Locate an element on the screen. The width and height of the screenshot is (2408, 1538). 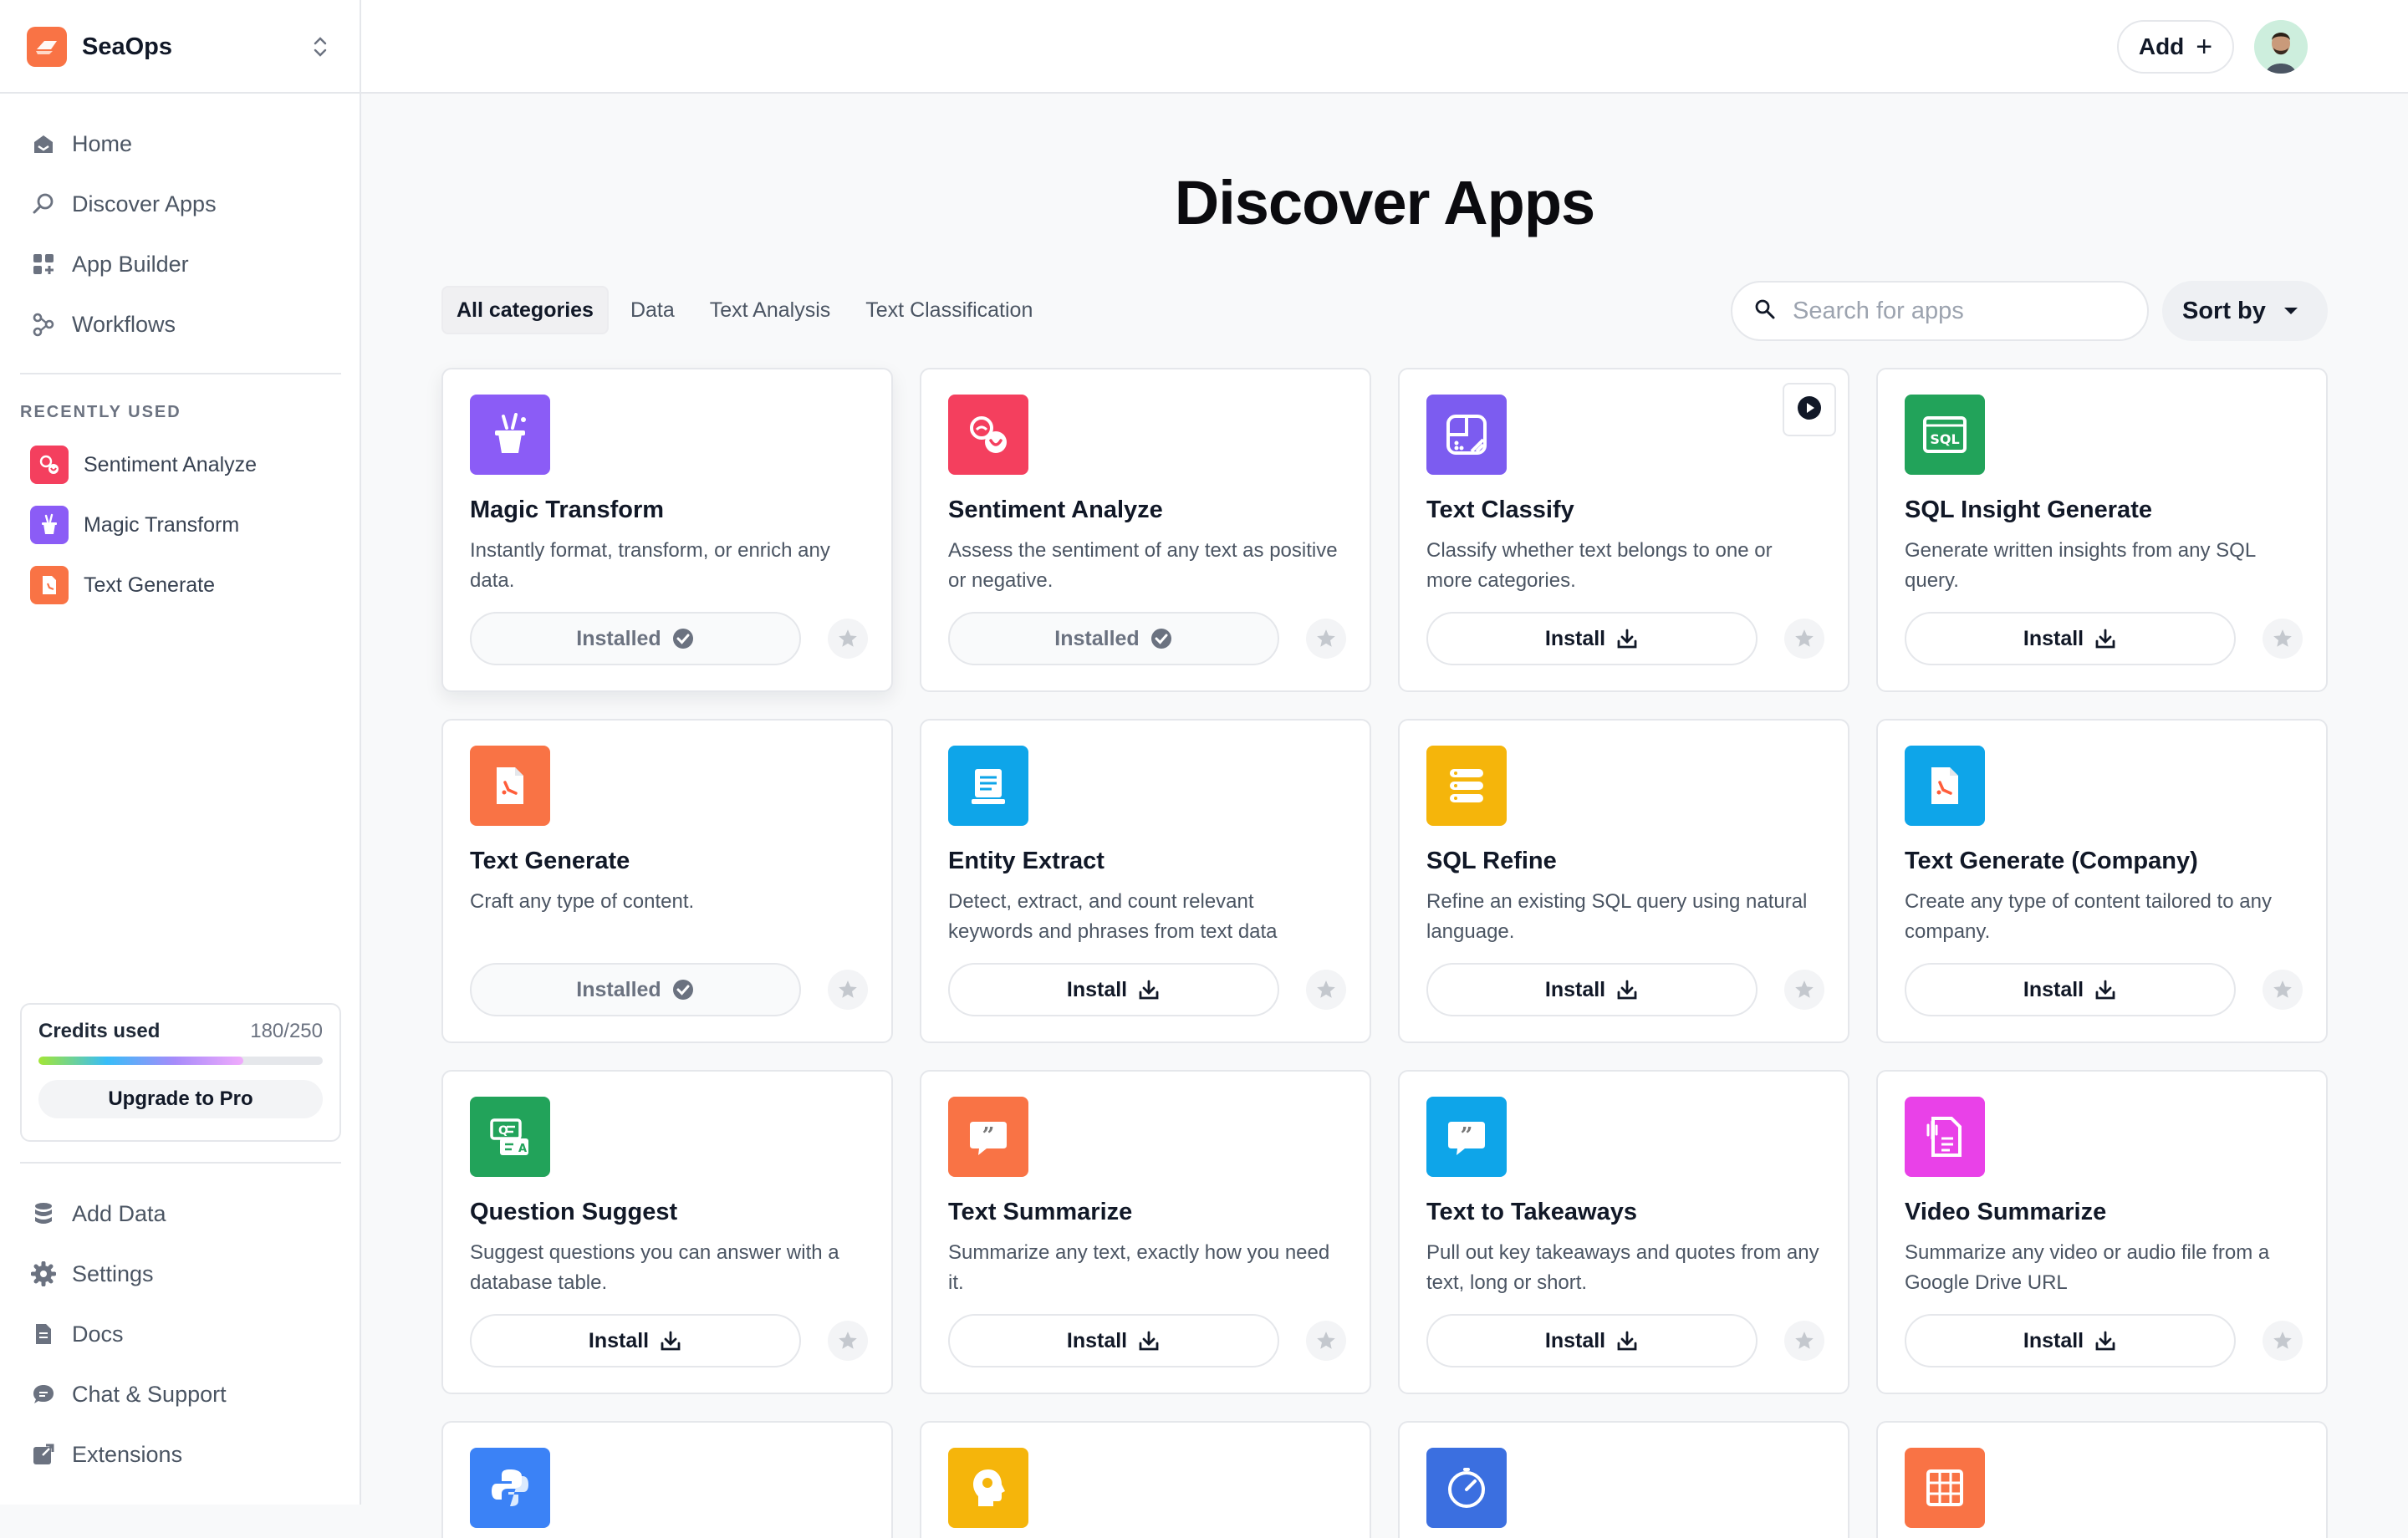
question-cards-icon: QA is located at coordinates (510, 1137).